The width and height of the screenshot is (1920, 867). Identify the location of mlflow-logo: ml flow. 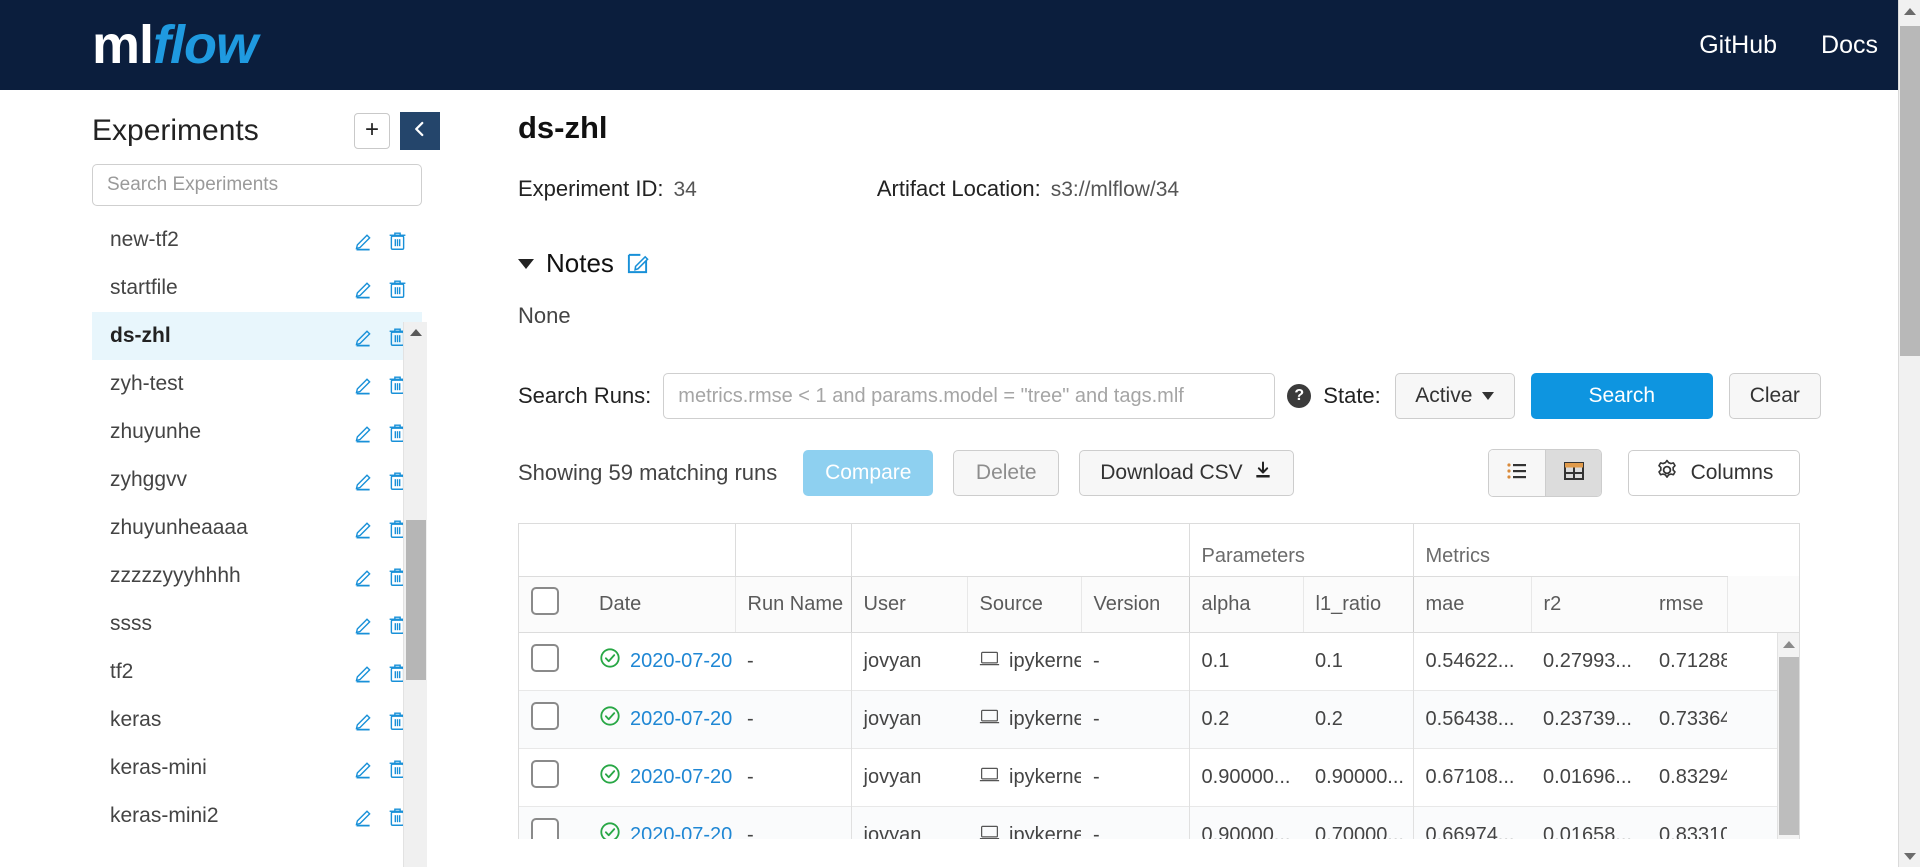
(175, 45).